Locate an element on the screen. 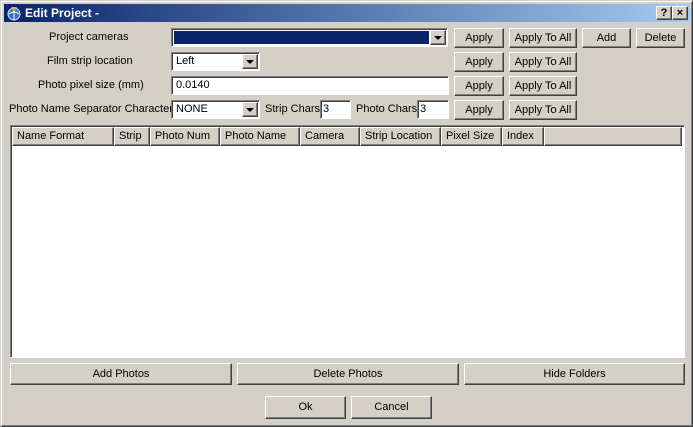  help-button: ? is located at coordinates (664, 13).